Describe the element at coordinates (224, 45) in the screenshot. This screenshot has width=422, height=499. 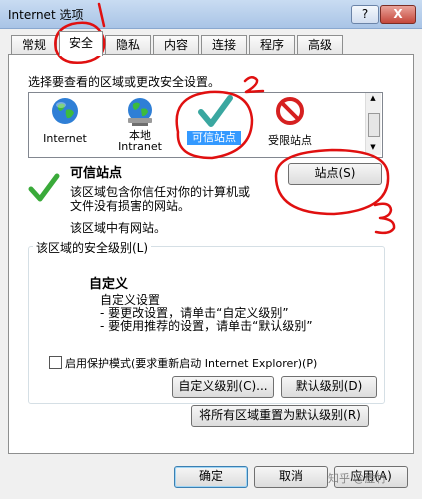
I see `tab-connections: 连接` at that location.